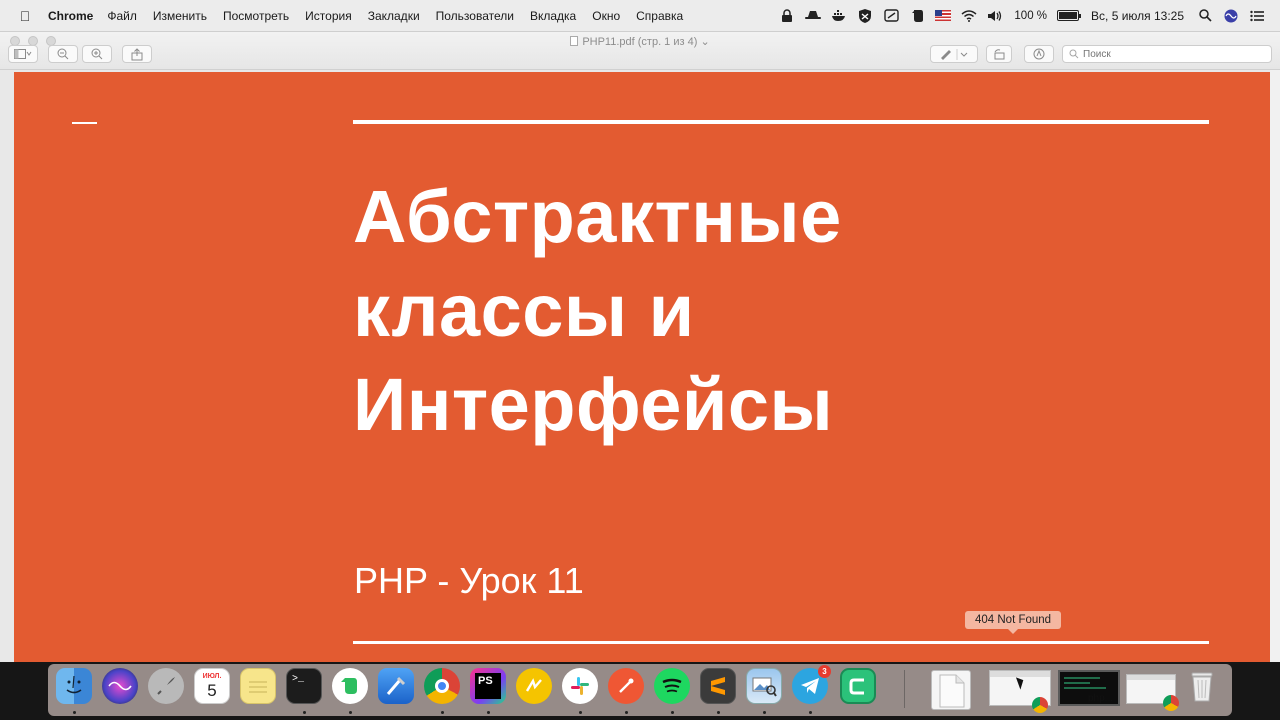  What do you see at coordinates (475, 16) in the screenshot?
I see `menu-item-users: Пользователи` at bounding box center [475, 16].